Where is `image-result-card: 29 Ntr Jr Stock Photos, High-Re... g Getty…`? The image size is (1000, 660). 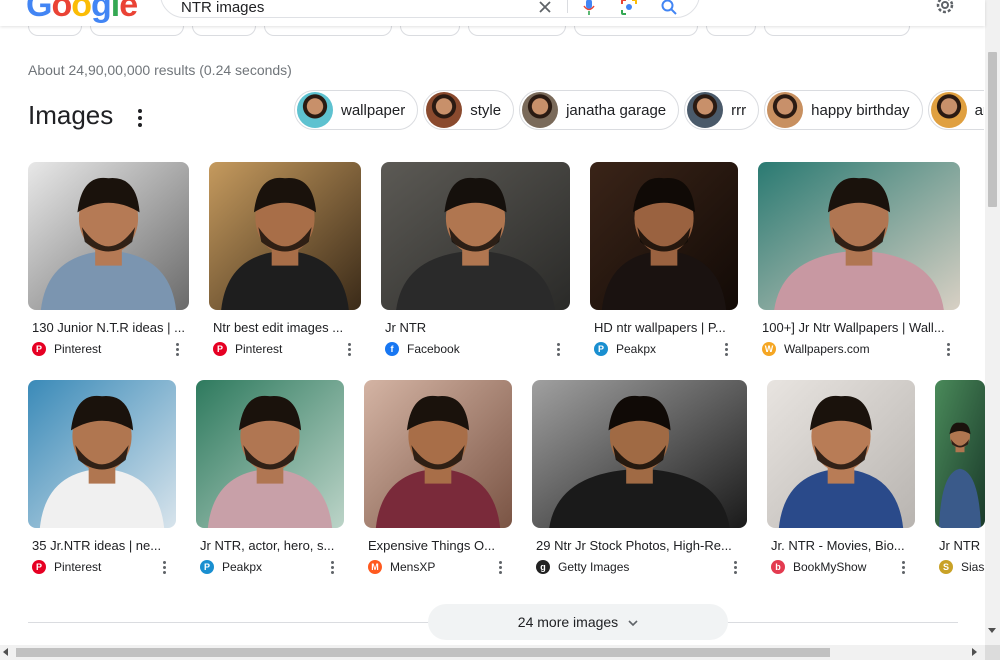 image-result-card: 29 Ntr Jr Stock Photos, High-Re... g Getty… is located at coordinates (639, 480).